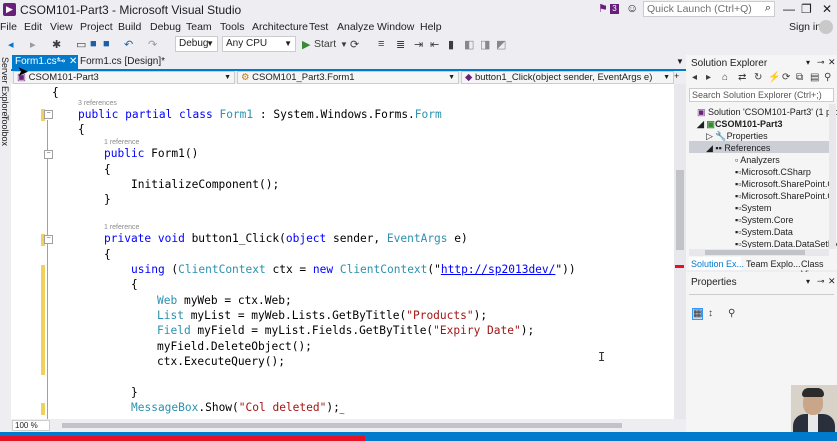 The image size is (837, 441). Describe the element at coordinates (306, 44) in the screenshot. I see `start-icon: ▶` at that location.